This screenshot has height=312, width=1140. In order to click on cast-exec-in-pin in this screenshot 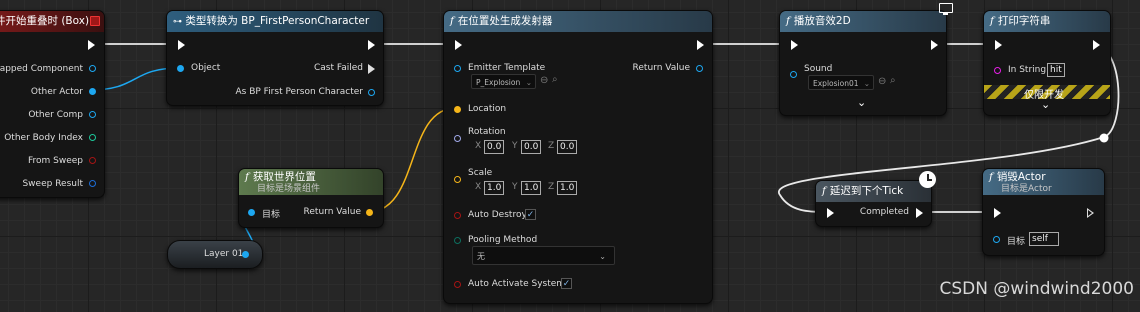, I will do `click(181, 45)`.